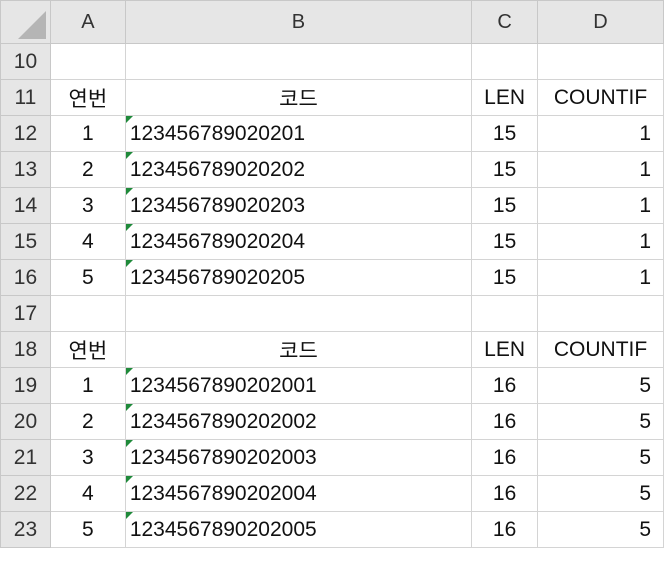 This screenshot has width=664, height=564. What do you see at coordinates (217, 205) in the screenshot?
I see `cell-b-value: 123456789020203` at bounding box center [217, 205].